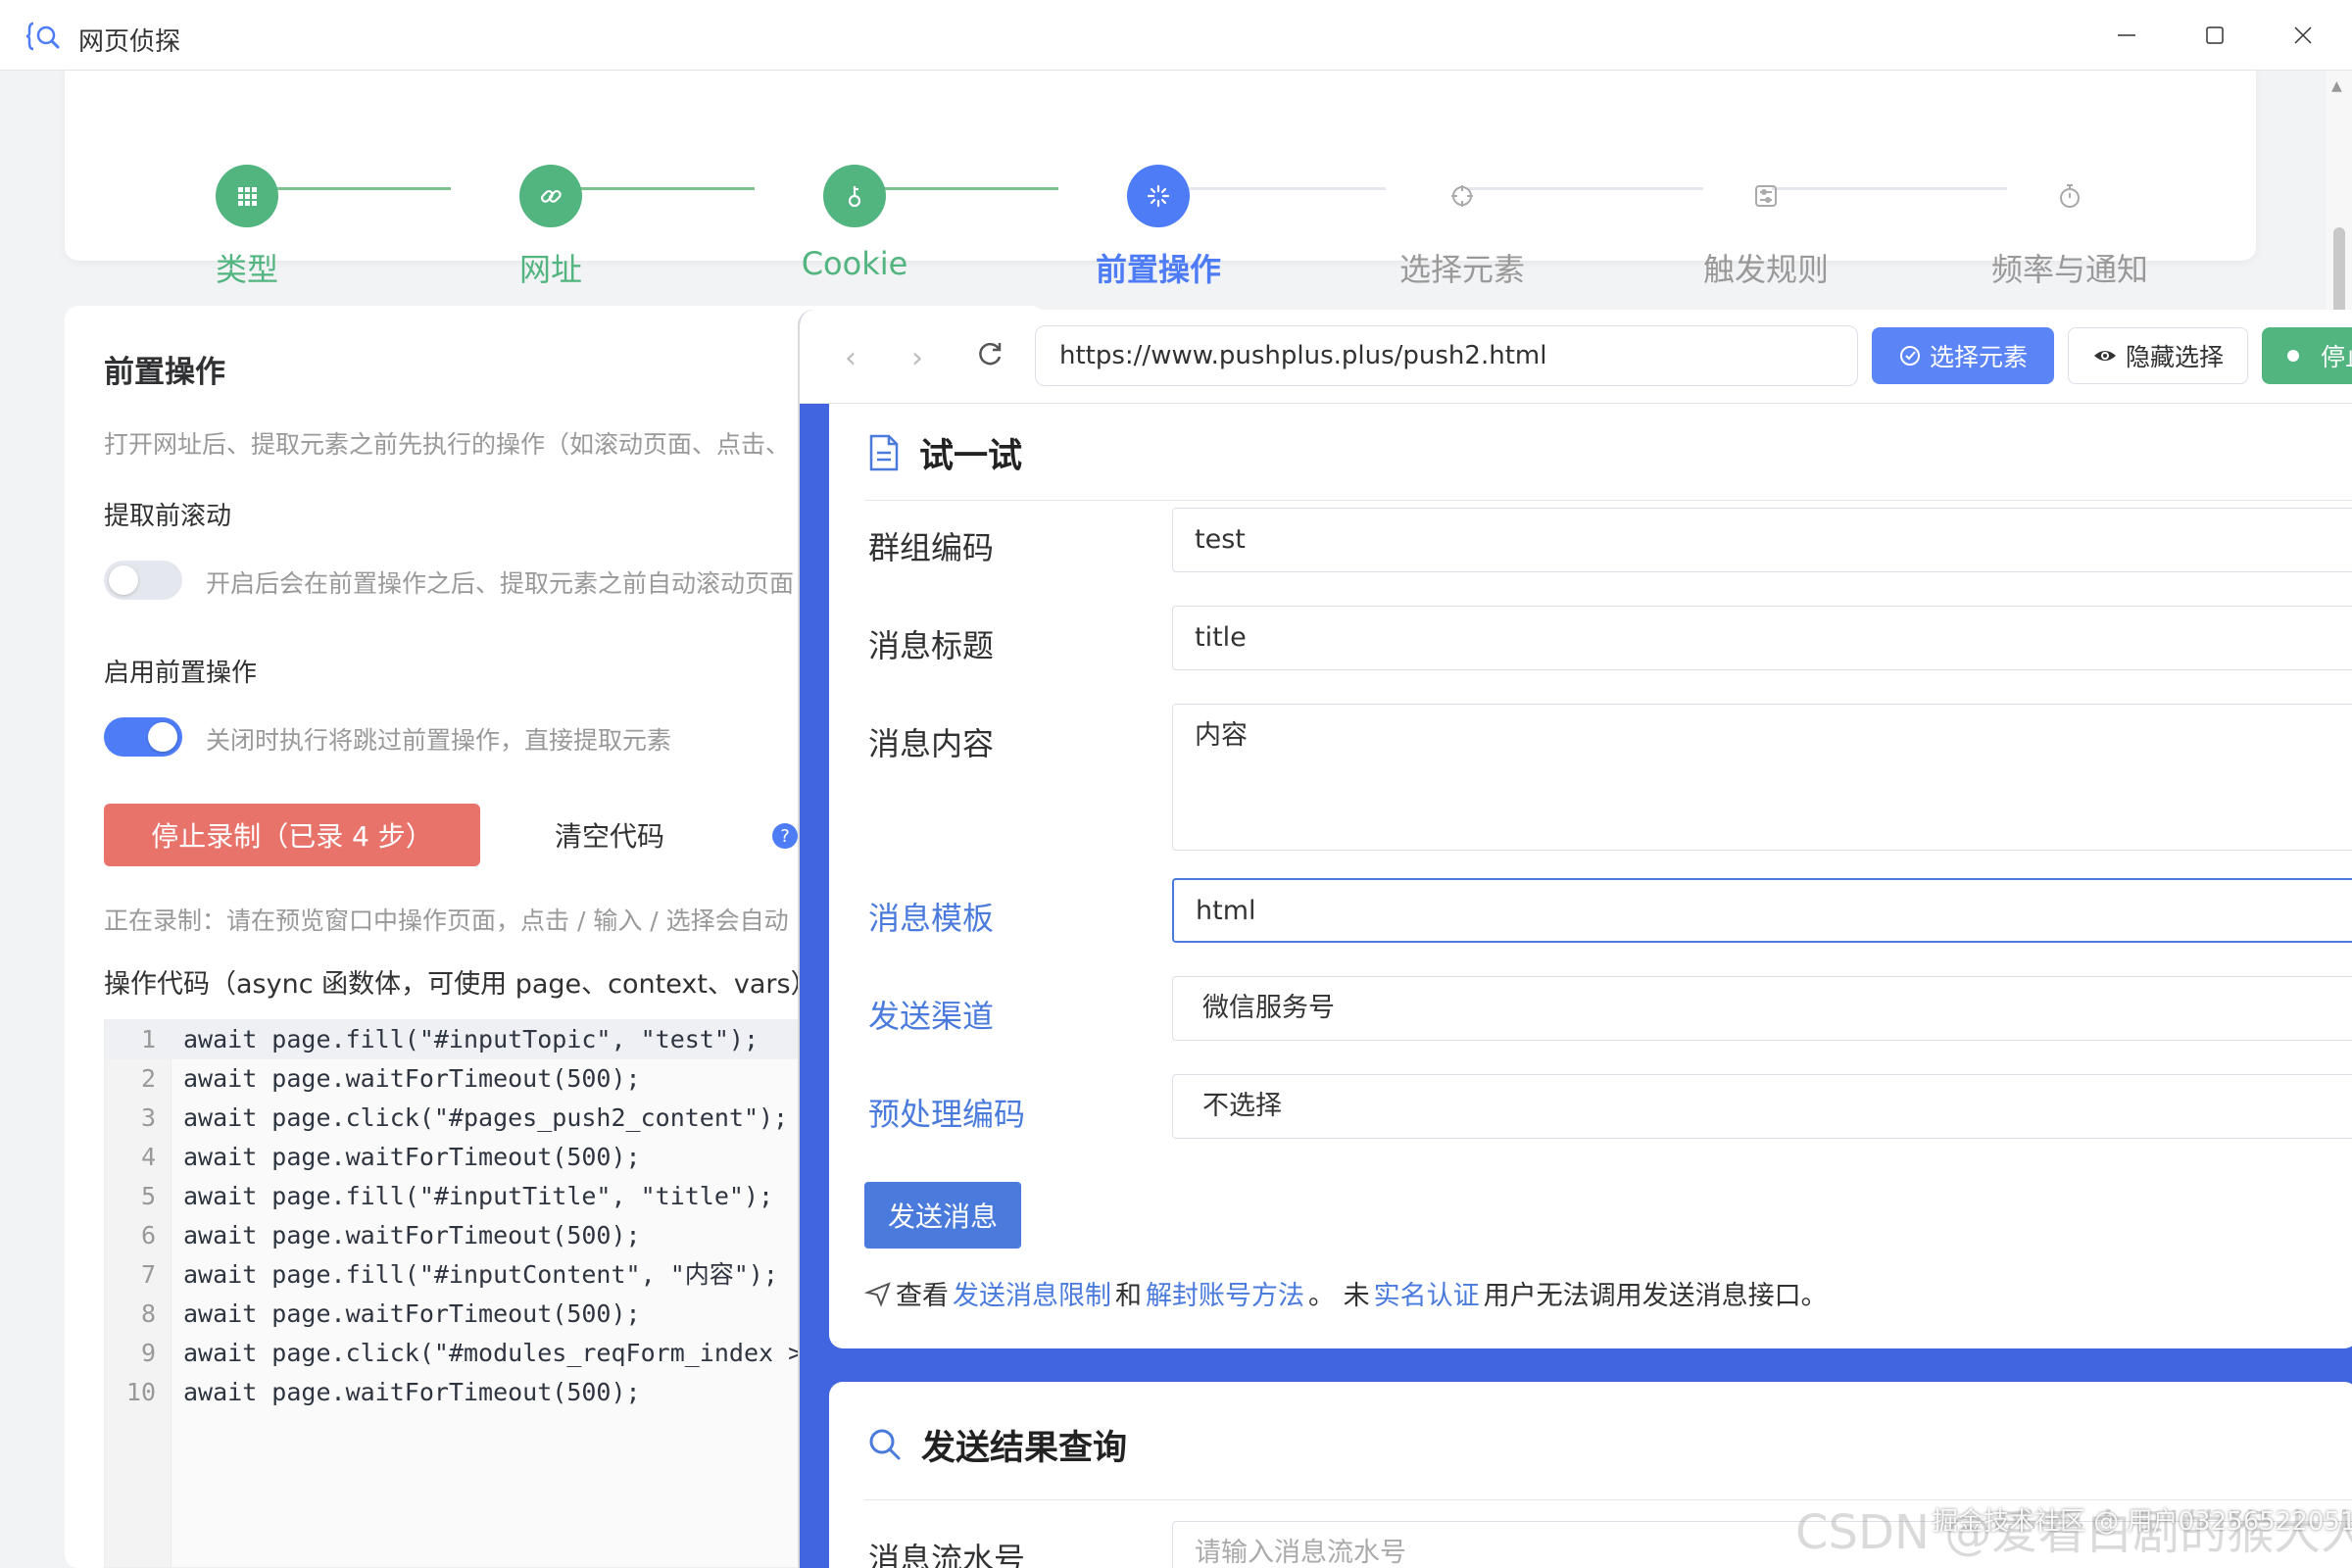 This screenshot has height=1568, width=2352. Describe the element at coordinates (164, 372) in the screenshot. I see `panel-title: 前置操作` at that location.